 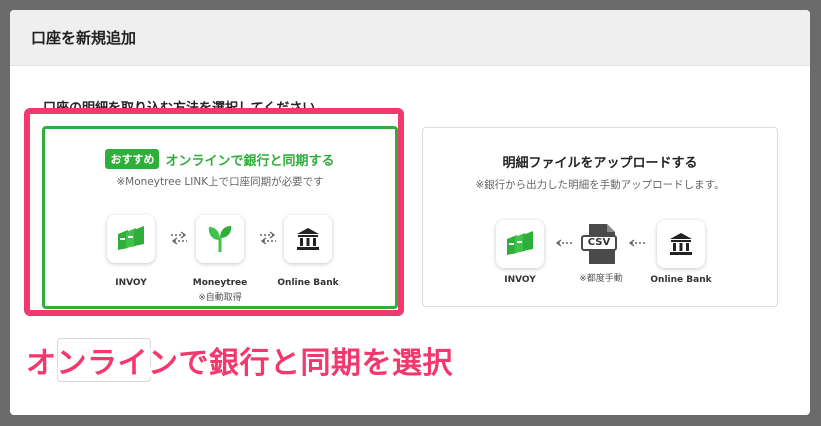 I want to click on csv-file-icon: CSV, so click(x=601, y=244).